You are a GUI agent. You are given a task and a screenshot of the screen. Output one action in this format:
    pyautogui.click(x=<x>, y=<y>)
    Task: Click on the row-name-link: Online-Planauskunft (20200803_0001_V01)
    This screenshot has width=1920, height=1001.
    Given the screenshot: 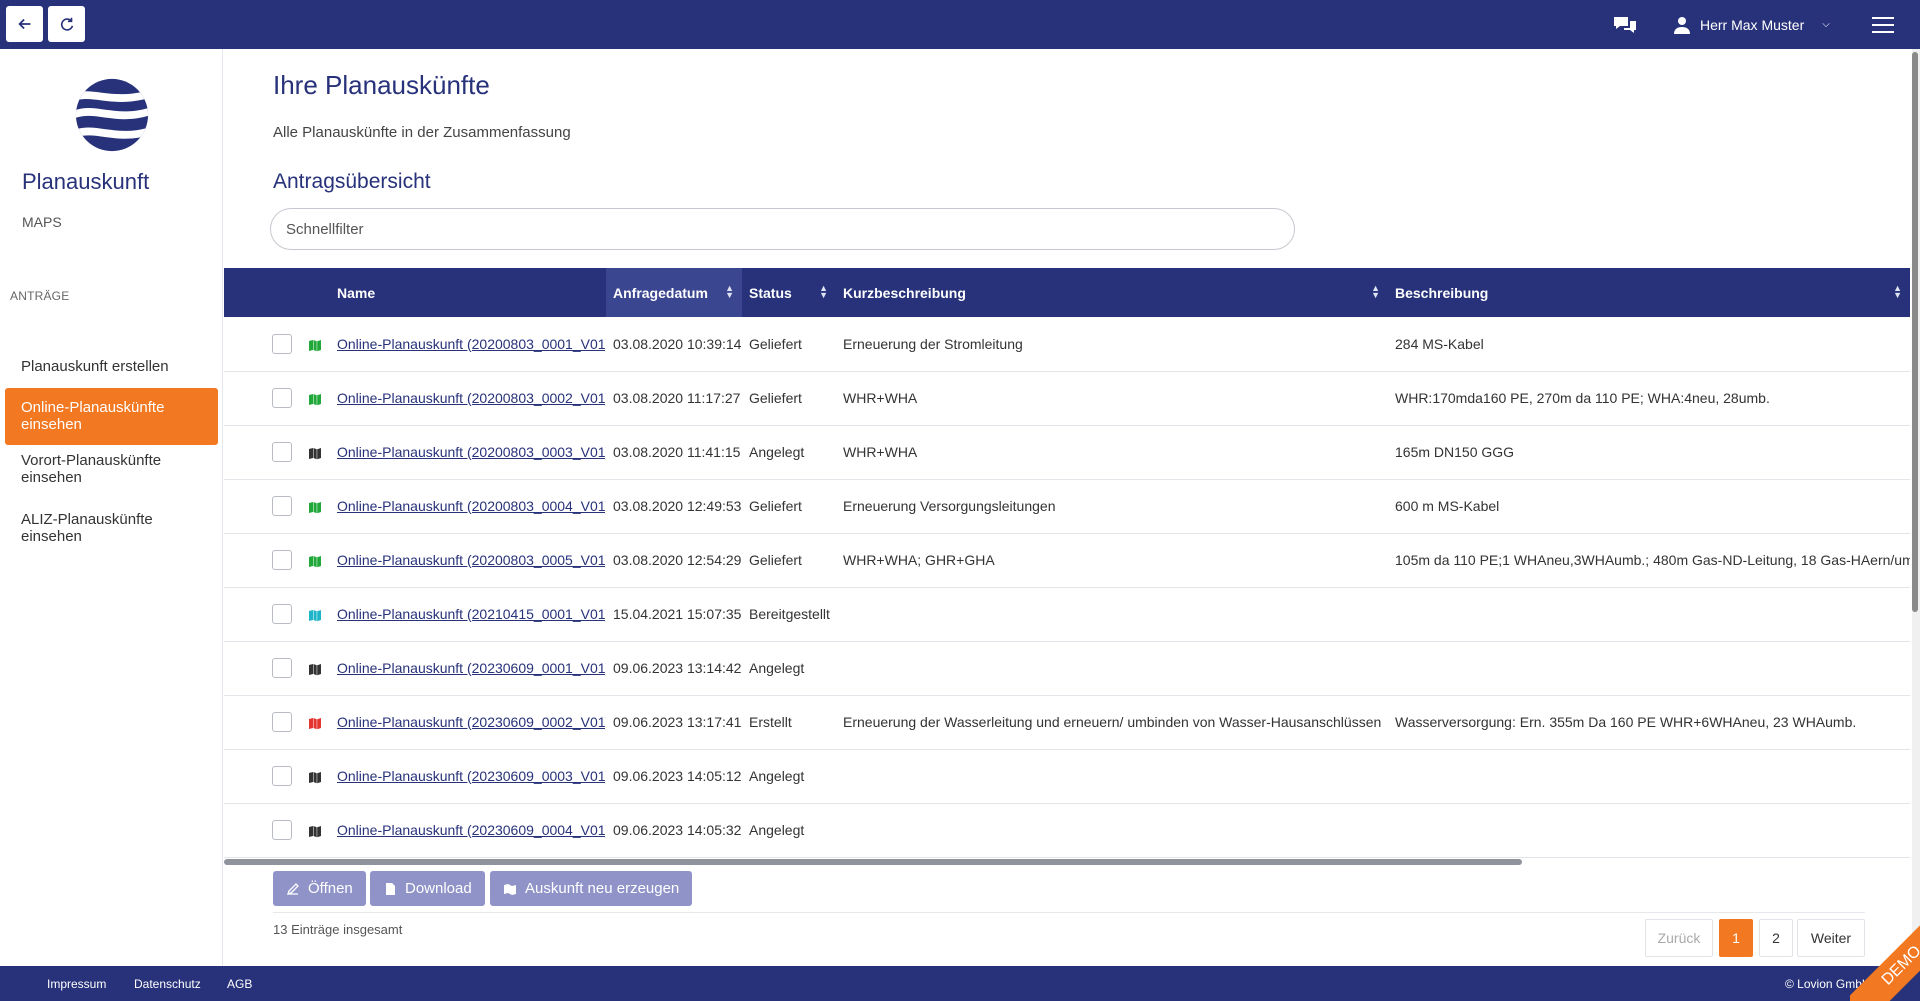 What is the action you would take?
    pyautogui.click(x=471, y=344)
    